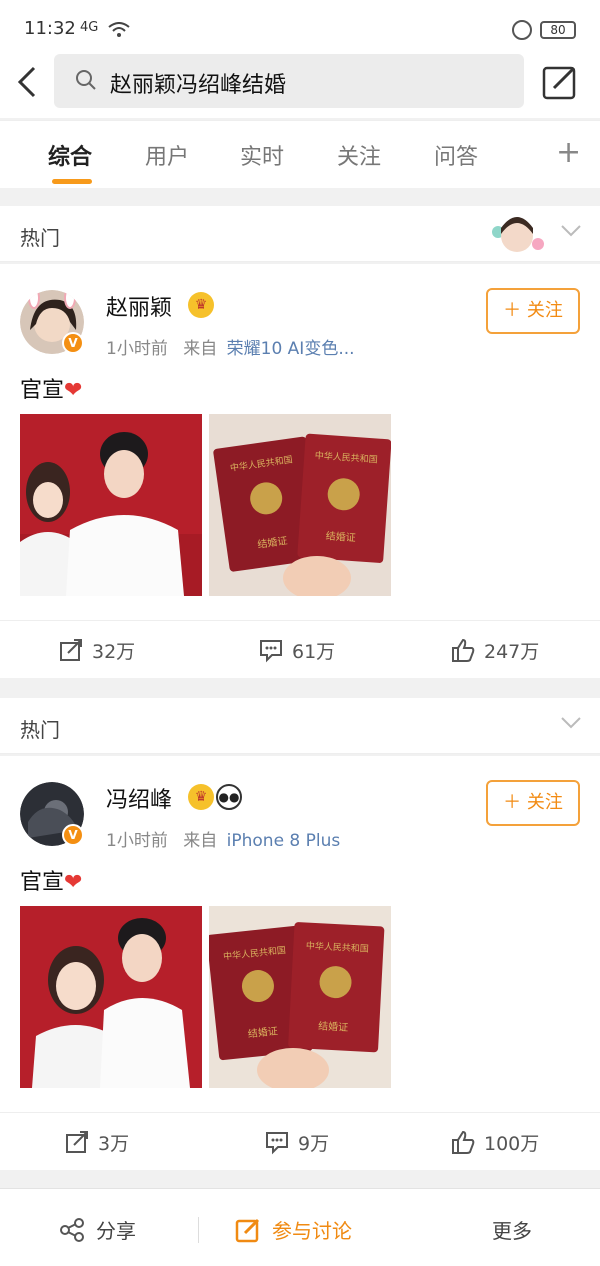 This screenshot has width=600, height=1266. I want to click on search-header: 赵丽颖冯绍峰结婚, so click(300, 83).